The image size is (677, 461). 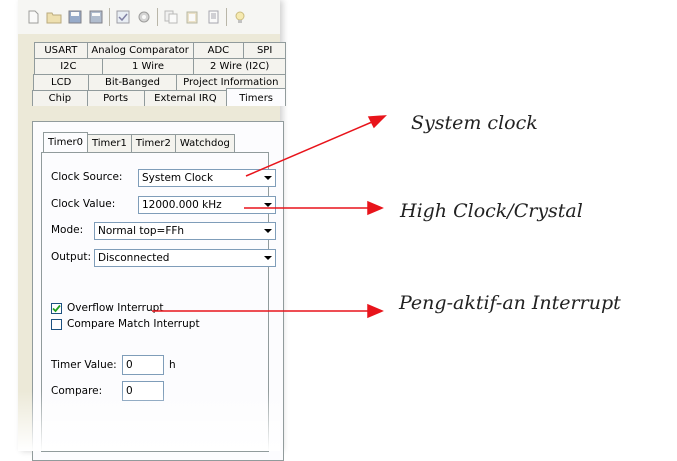 What do you see at coordinates (375, 208) in the screenshot?
I see `arrowhead-high-clock` at bounding box center [375, 208].